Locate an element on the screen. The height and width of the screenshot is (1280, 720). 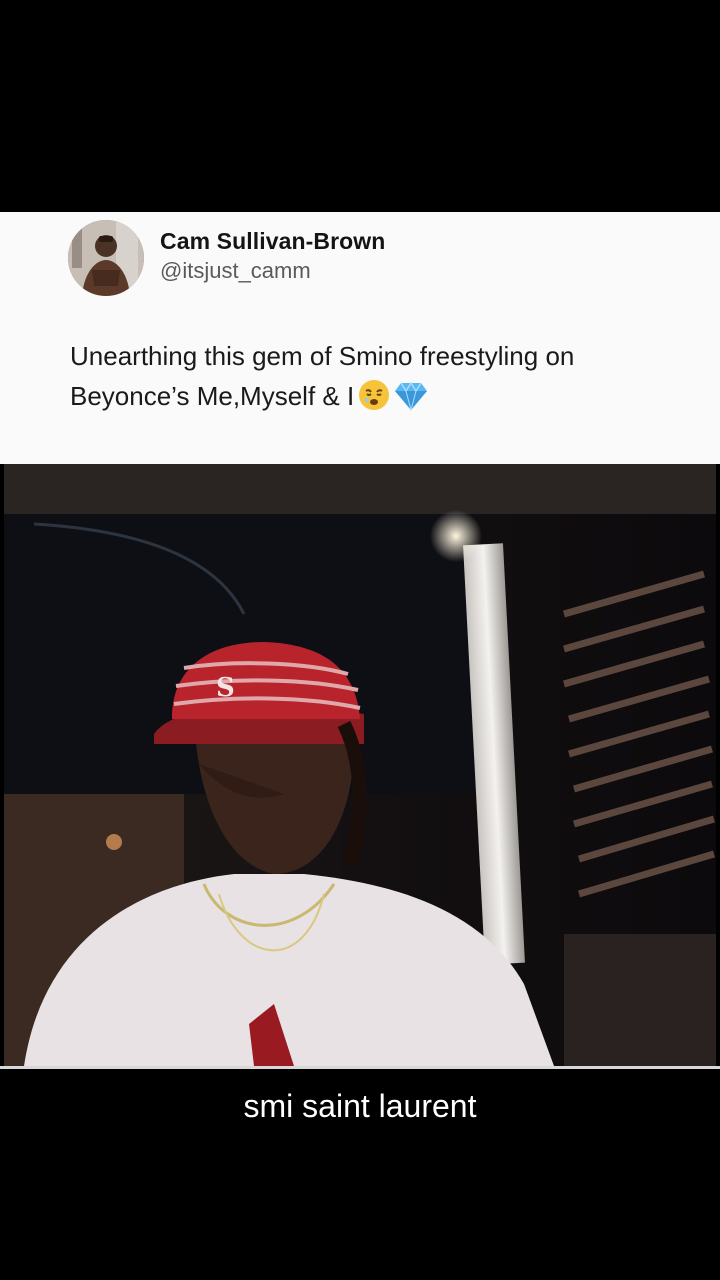
author-handle: @itsjust_camm is located at coordinates (235, 271).